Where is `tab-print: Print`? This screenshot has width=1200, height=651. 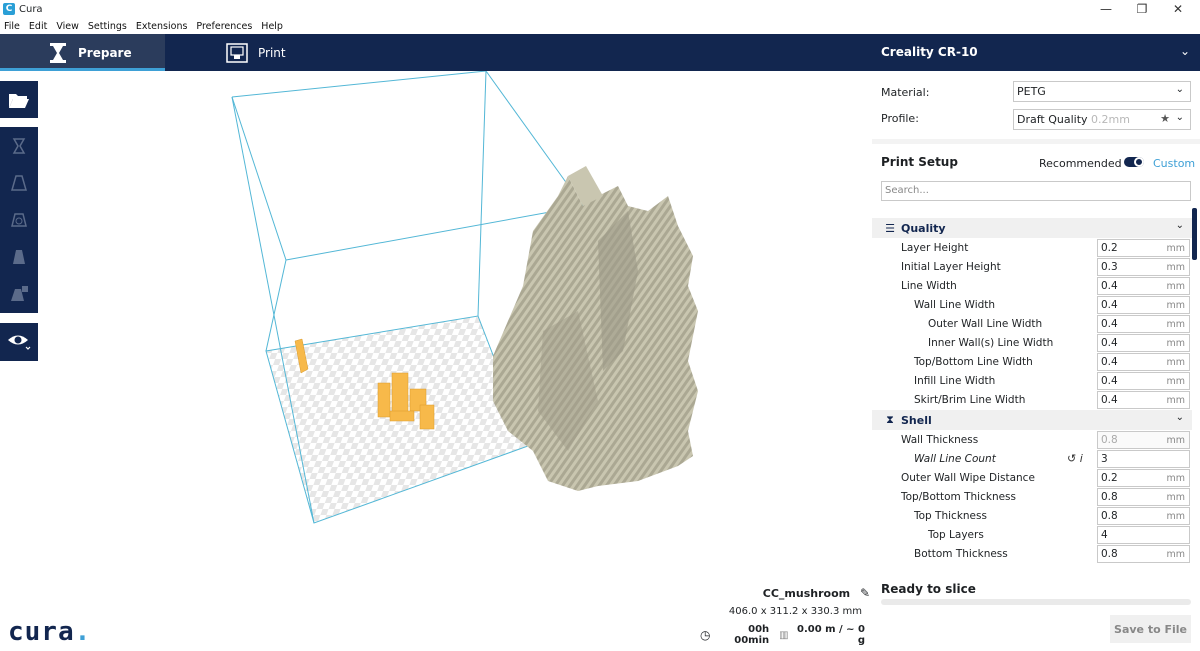 tab-print: Print is located at coordinates (256, 52).